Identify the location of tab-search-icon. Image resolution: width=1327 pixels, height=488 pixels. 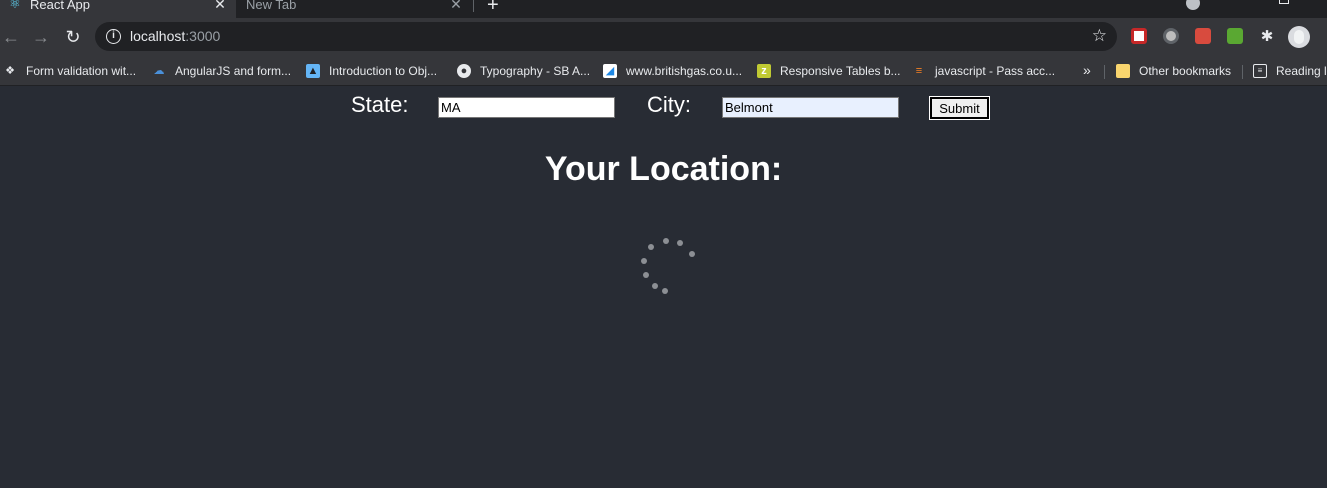
(1193, 5).